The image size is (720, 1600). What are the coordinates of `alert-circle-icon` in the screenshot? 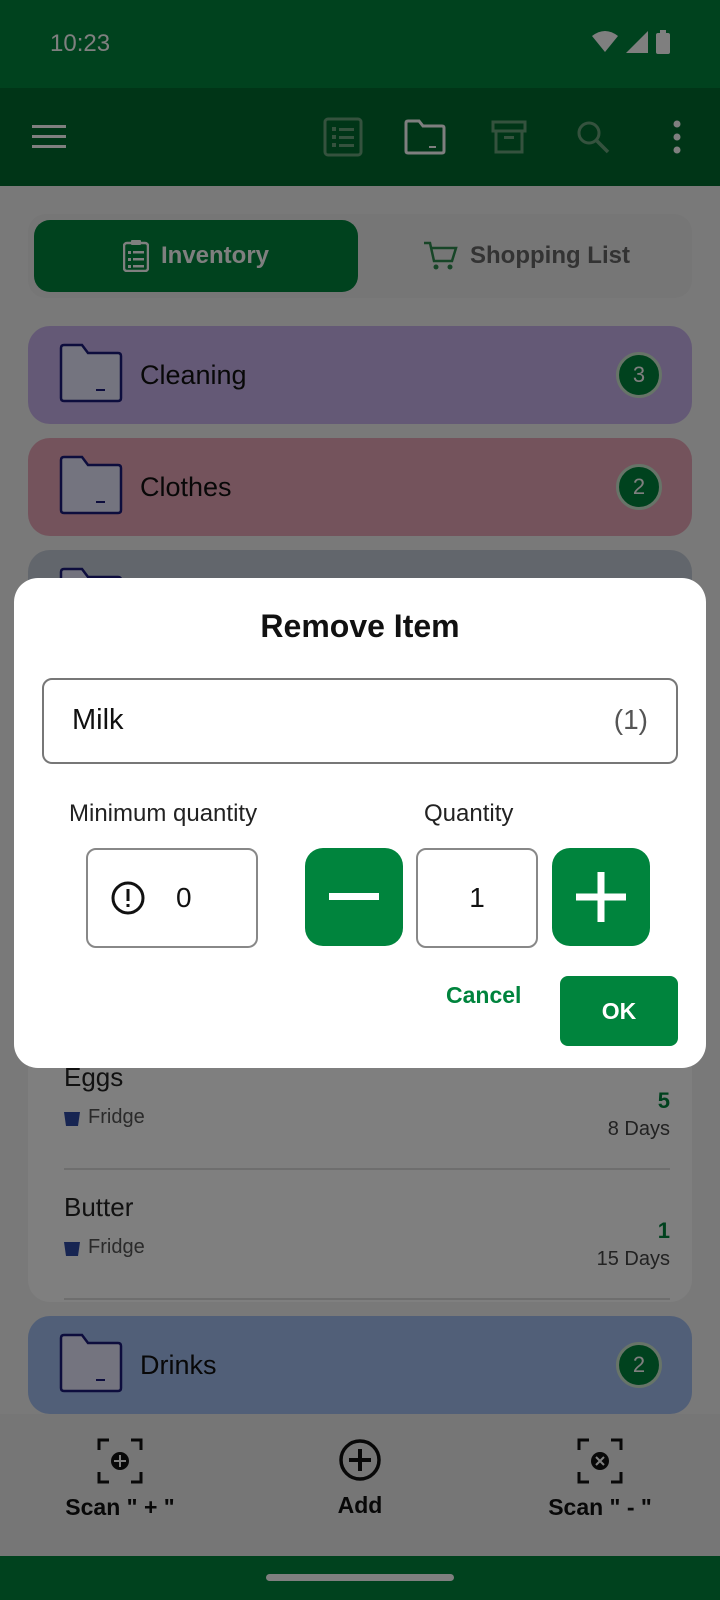 It's located at (128, 898).